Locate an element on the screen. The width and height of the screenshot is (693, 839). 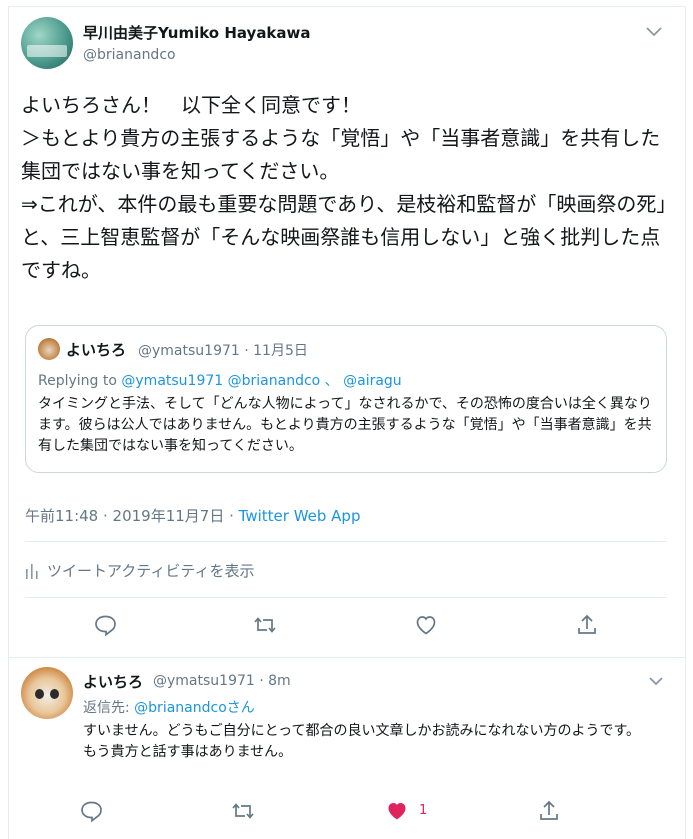
reply-to-label: 返信先: is located at coordinates (109, 708).